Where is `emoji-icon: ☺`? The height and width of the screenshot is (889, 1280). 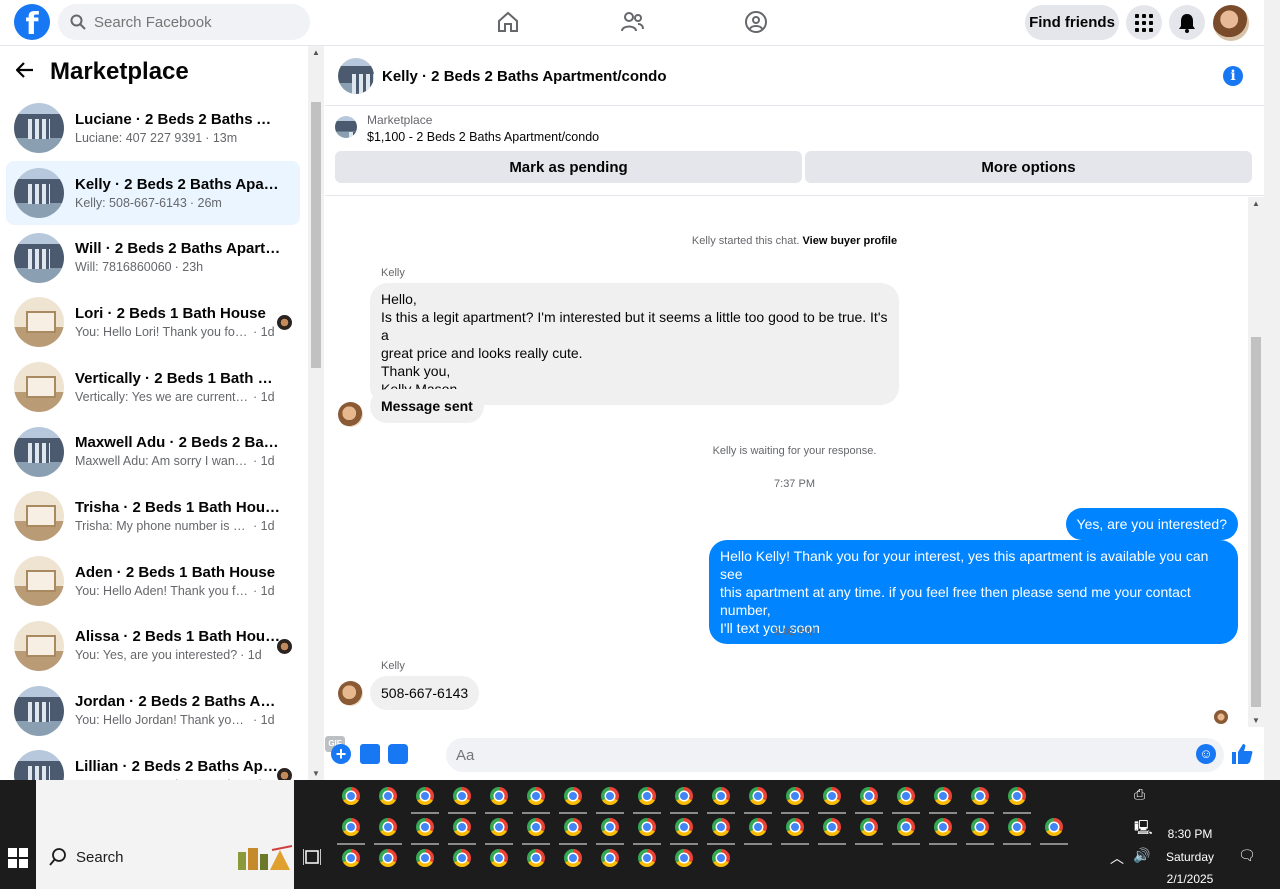
emoji-icon: ☺ is located at coordinates (1206, 754).